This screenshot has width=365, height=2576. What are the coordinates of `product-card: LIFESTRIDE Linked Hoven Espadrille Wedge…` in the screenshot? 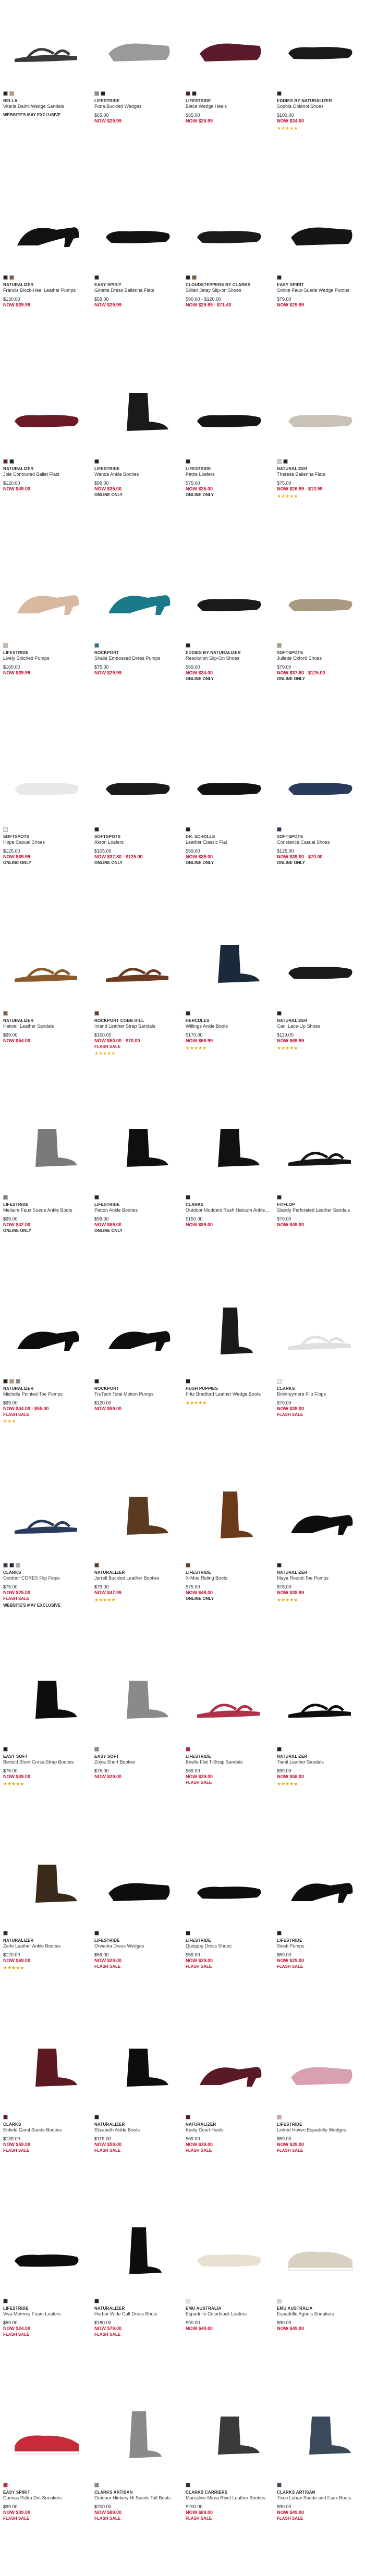 It's located at (319, 2116).